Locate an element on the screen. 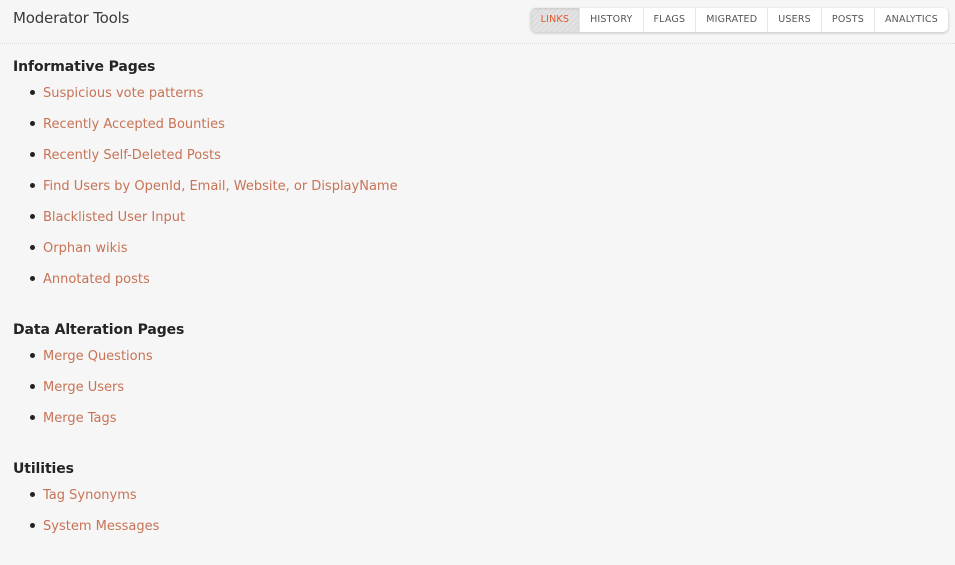 This screenshot has height=565, width=955. tab-analytics: ANALYTICS is located at coordinates (910, 20).